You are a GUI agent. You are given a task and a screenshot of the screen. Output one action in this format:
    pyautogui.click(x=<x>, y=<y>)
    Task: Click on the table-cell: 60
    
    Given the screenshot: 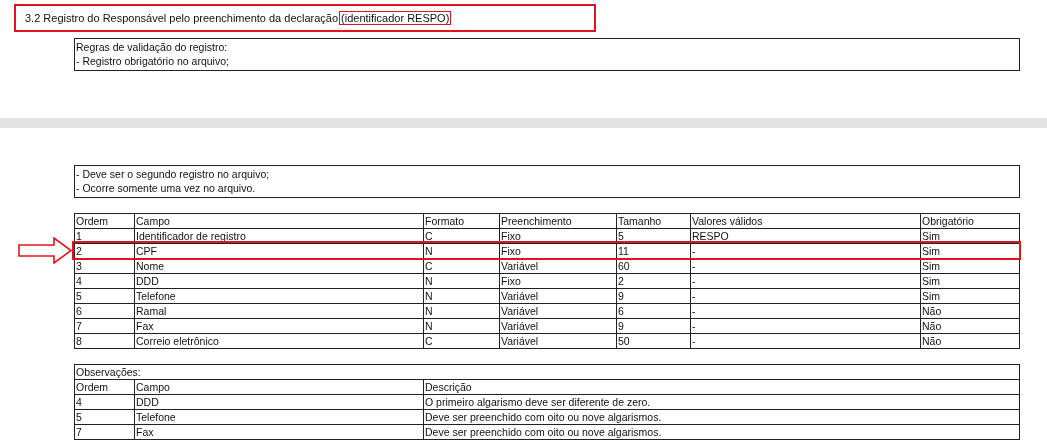 What is the action you would take?
    pyautogui.click(x=653, y=265)
    